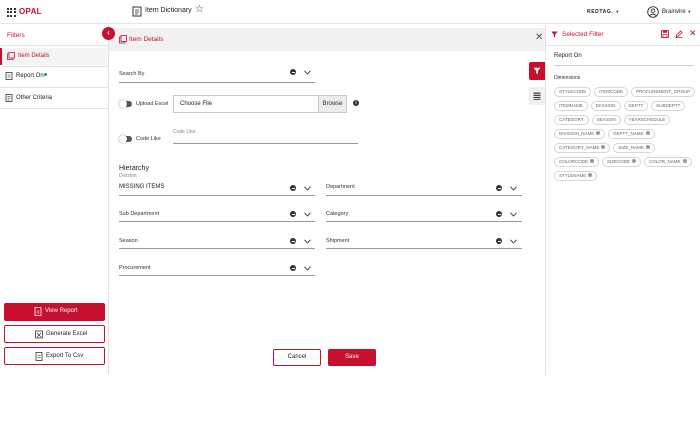 This screenshot has width=700, height=435. I want to click on dimension-chip: DEPTT, so click(636, 106).